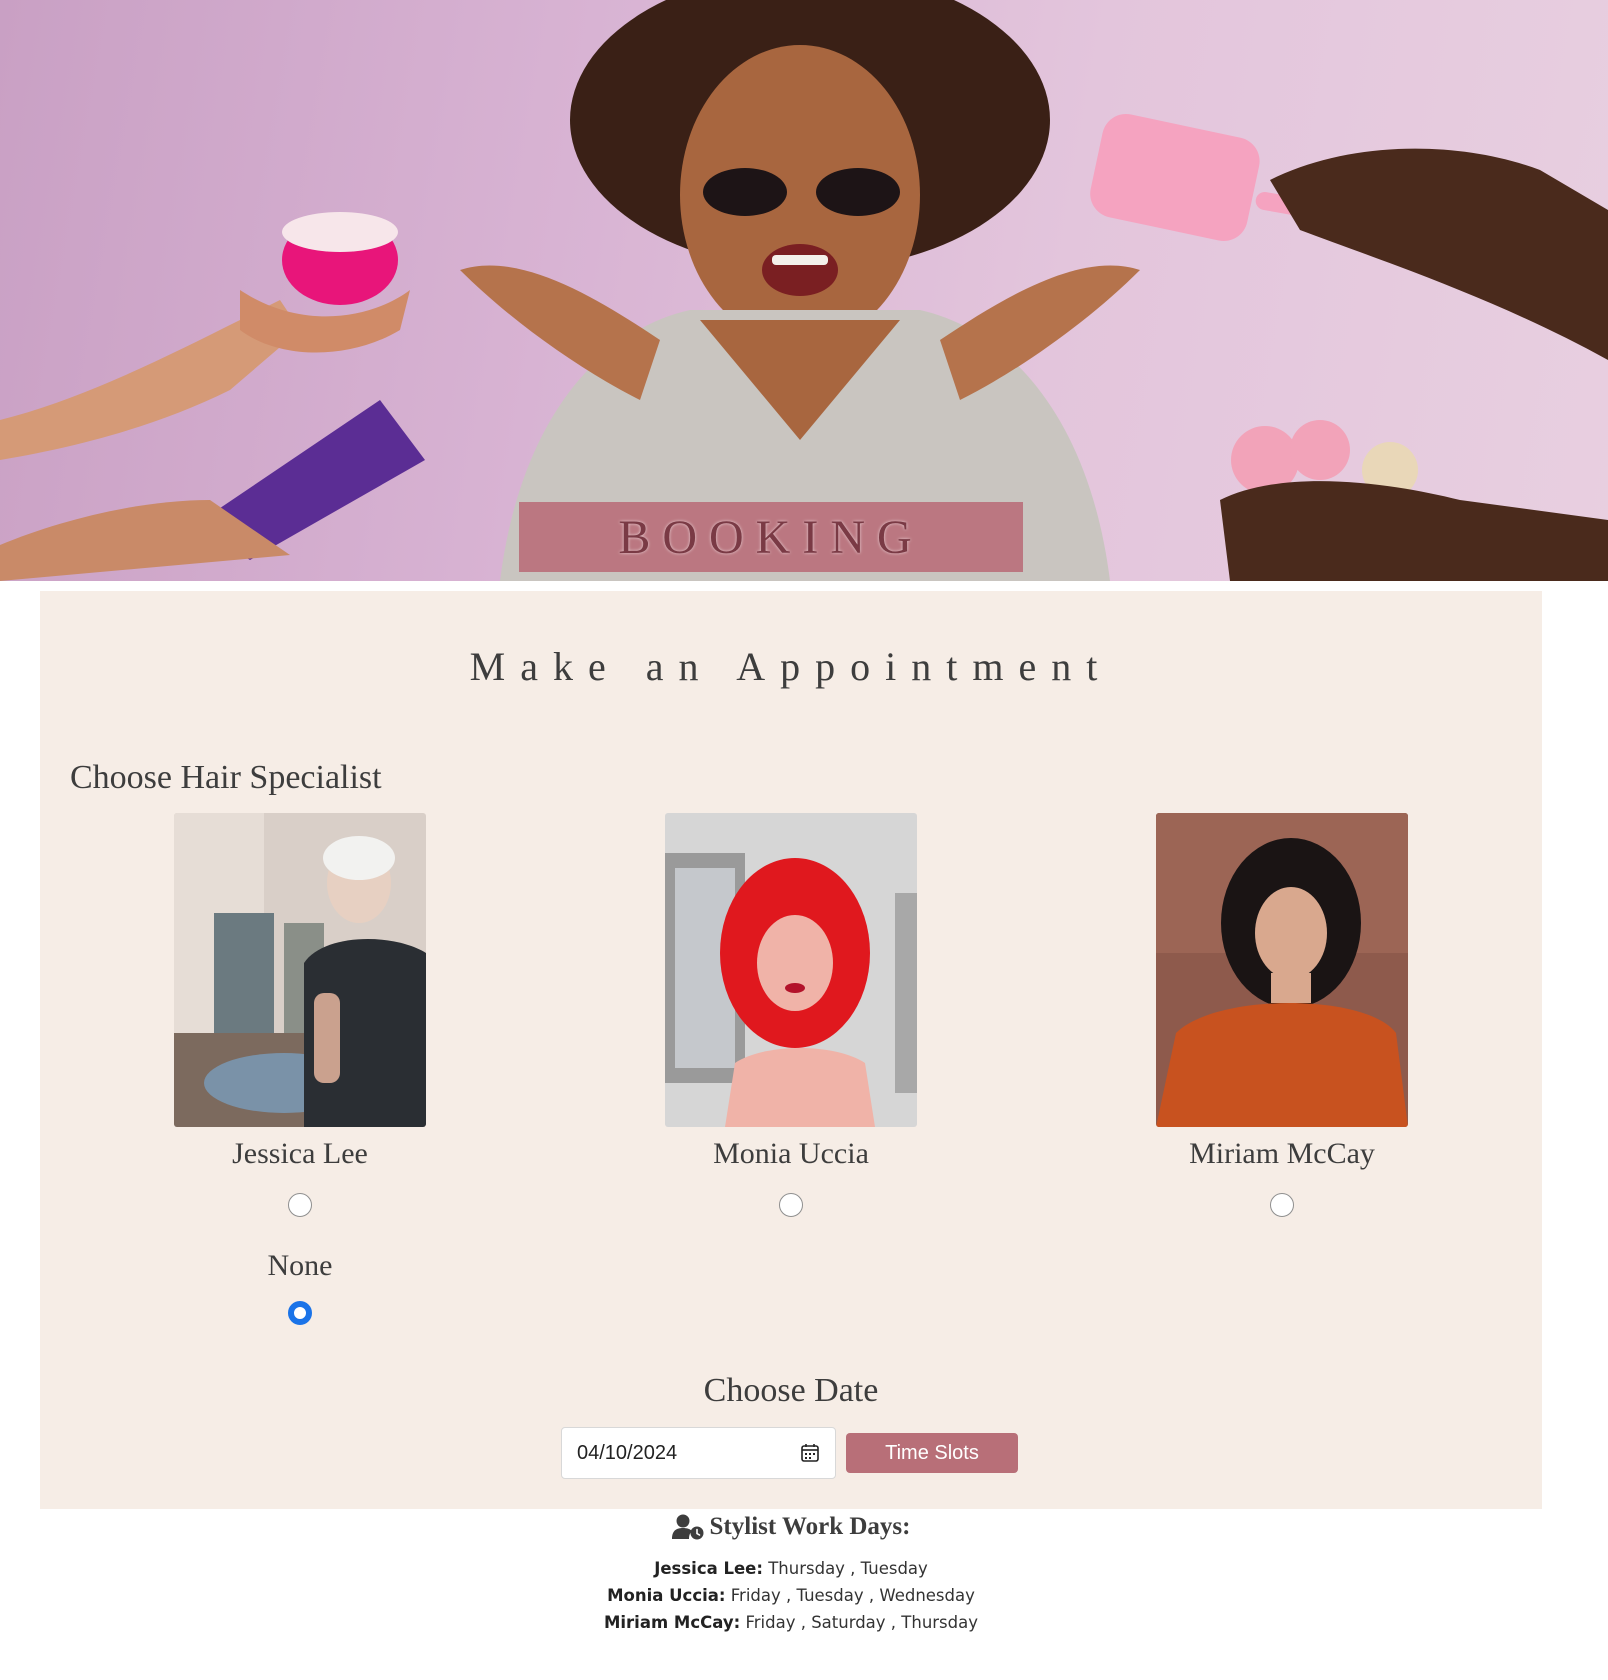  I want to click on work-days-days: Friday , Tuesday , Wednesday, so click(852, 1595).